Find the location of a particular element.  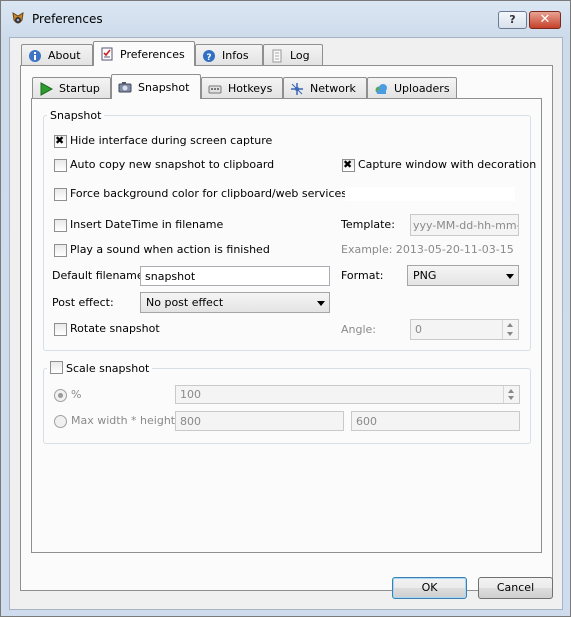

tab-startup-label: Startup is located at coordinates (79, 88).